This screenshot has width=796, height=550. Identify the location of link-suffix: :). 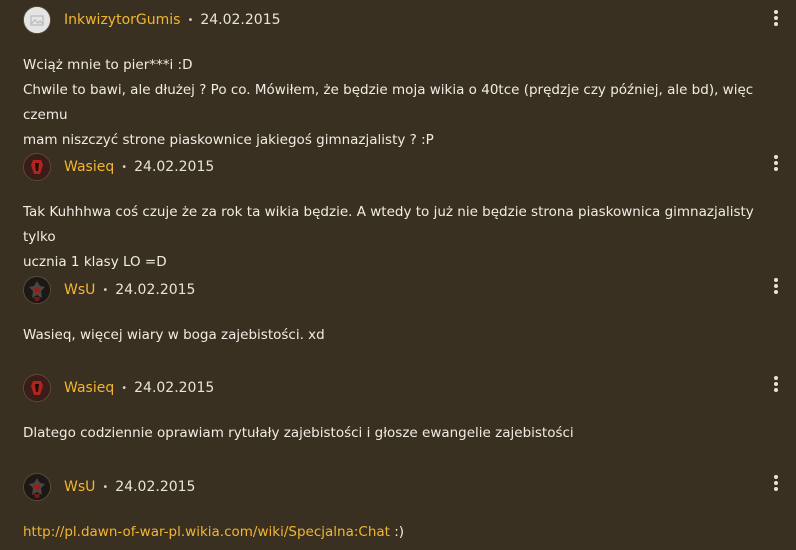
(397, 532).